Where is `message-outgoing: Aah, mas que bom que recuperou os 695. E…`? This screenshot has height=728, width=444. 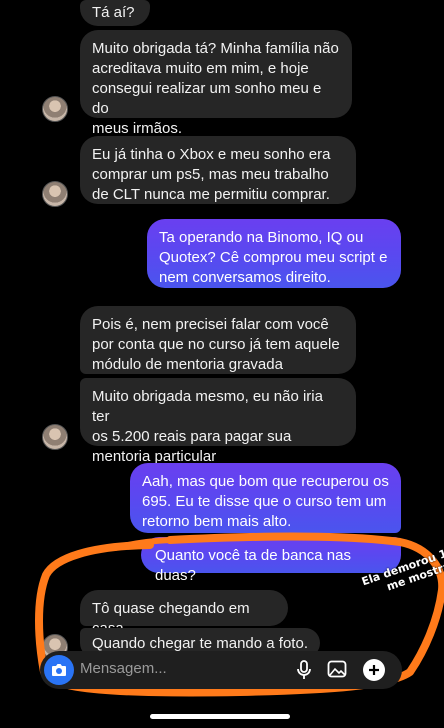
message-outgoing: Aah, mas que bom que recuperou os 695. E… is located at coordinates (265, 498).